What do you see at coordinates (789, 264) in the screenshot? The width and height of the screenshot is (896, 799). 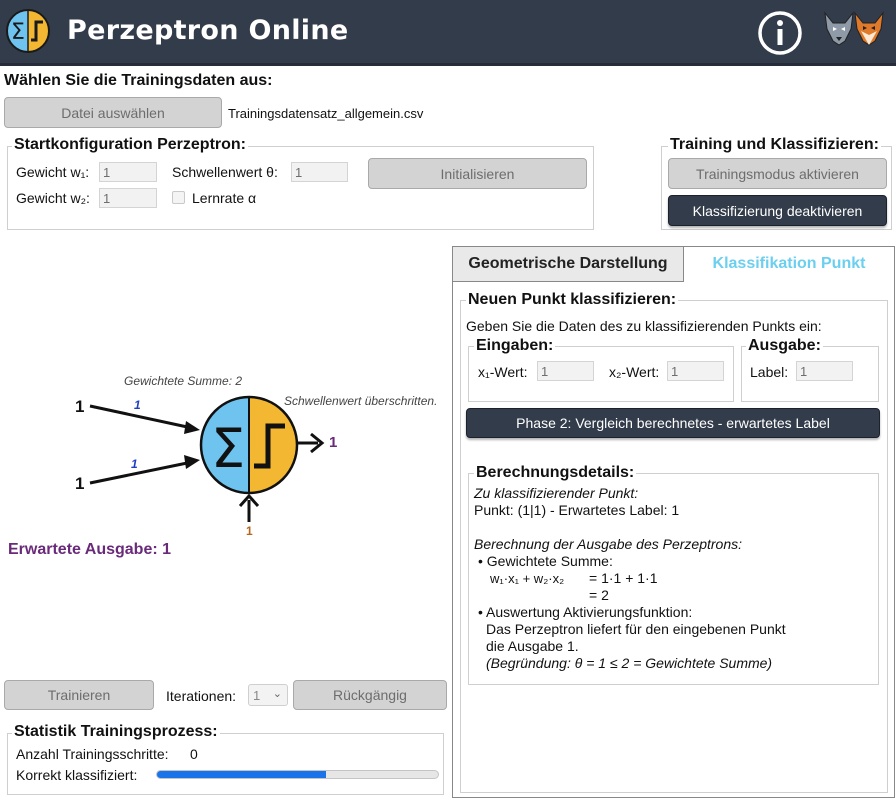 I see `tab-classify: Klassifikation Punkt` at bounding box center [789, 264].